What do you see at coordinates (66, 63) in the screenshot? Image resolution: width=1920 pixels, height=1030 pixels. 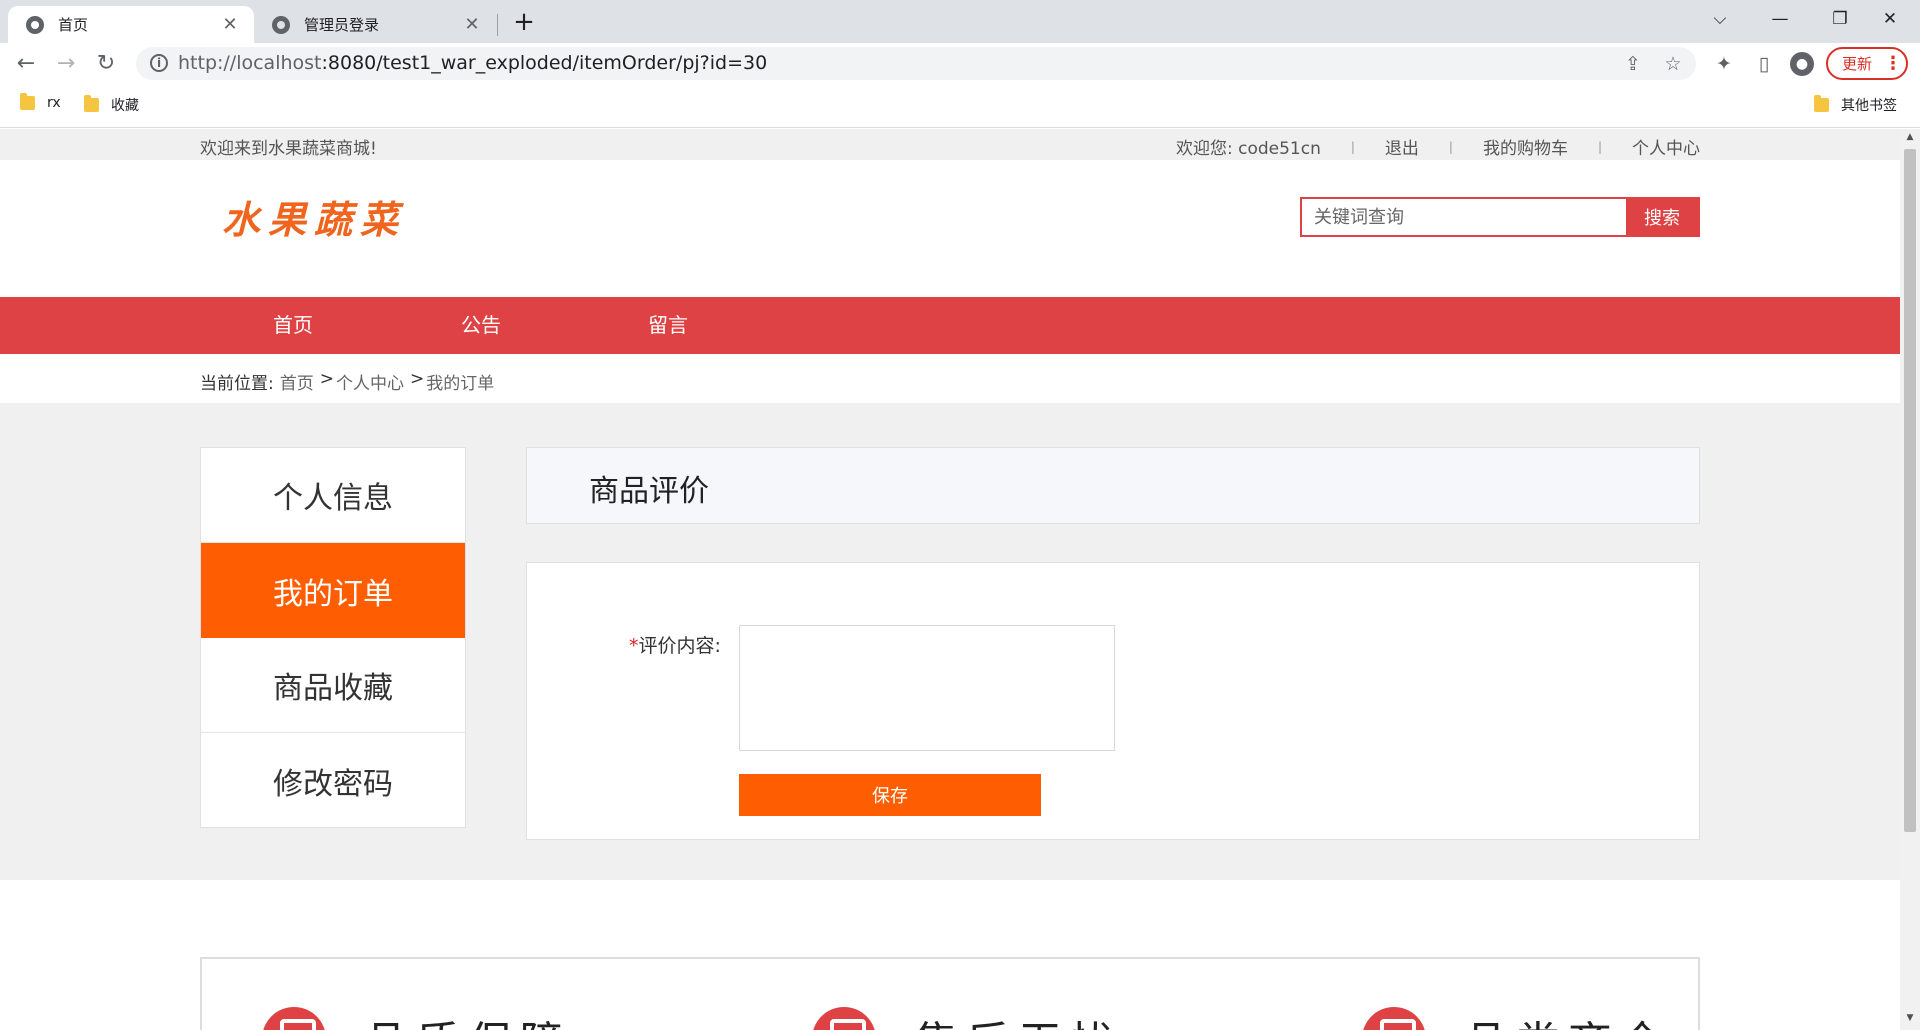 I see `forward-button: →` at bounding box center [66, 63].